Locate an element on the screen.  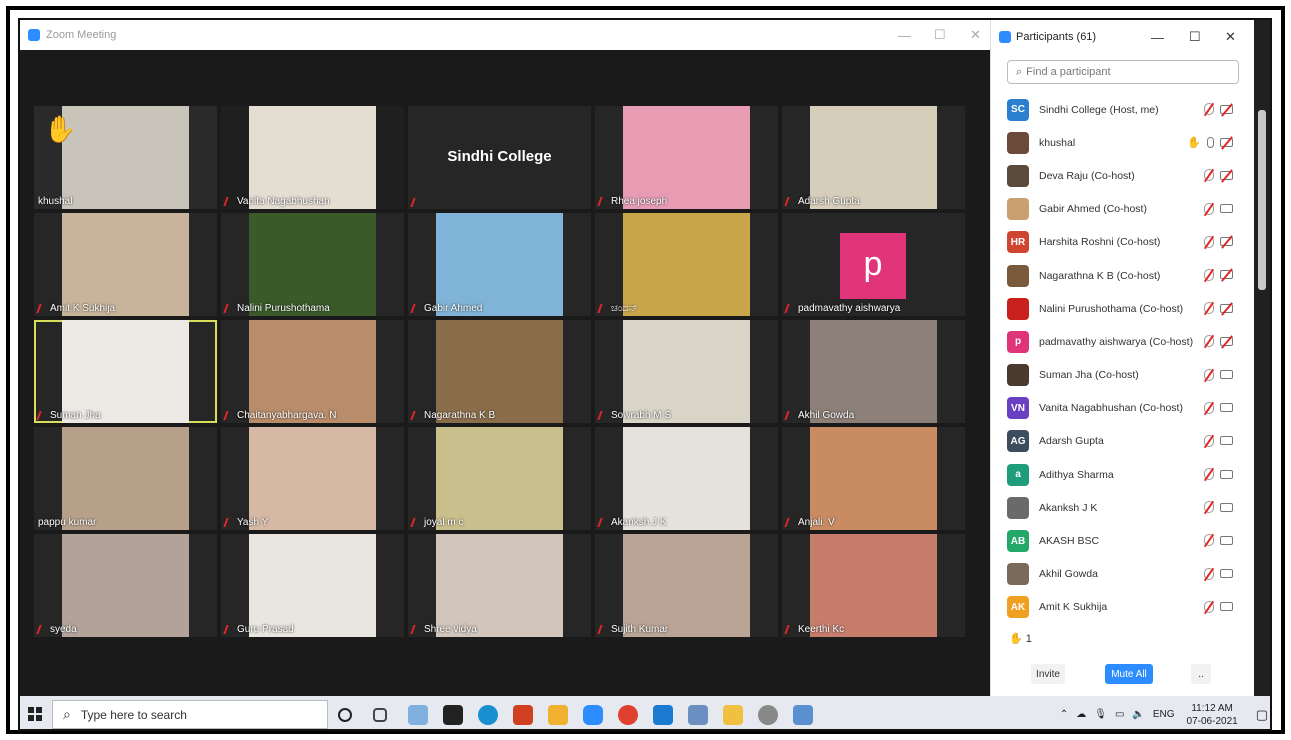
video-tile: Anjali. V is located at coordinates (873, 478).